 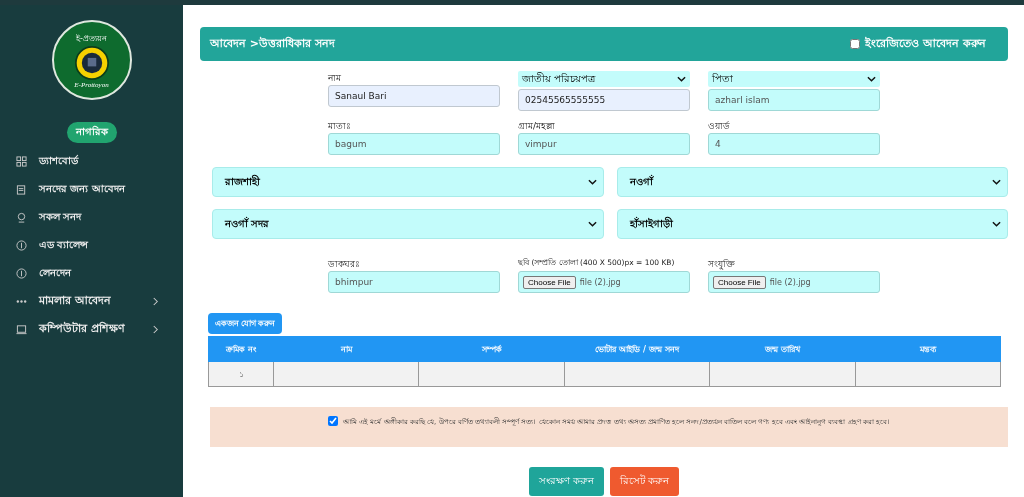 What do you see at coordinates (91, 301) in the screenshot?
I see `sidebar-item: মামলার আবেদন` at bounding box center [91, 301].